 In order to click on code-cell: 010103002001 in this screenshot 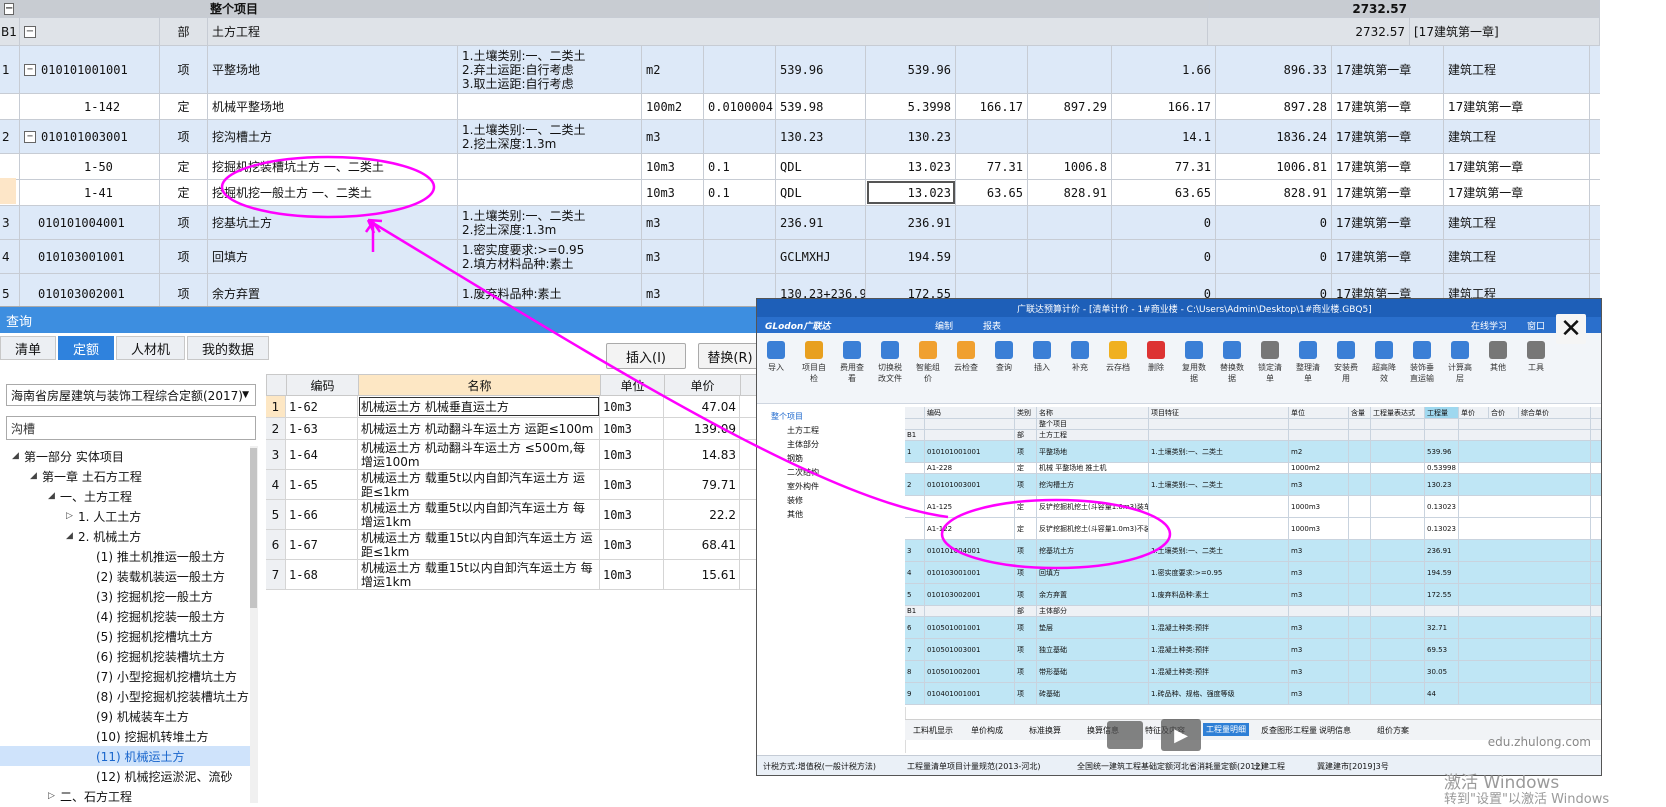, I will do `click(90, 290)`.